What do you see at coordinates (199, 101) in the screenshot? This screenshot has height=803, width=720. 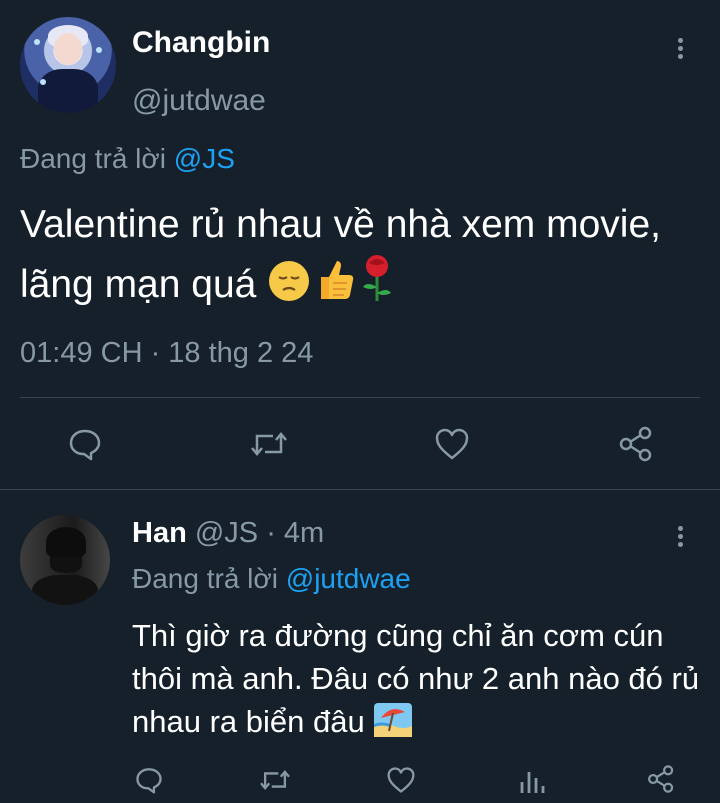 I see `author-handle: @jutdwae` at bounding box center [199, 101].